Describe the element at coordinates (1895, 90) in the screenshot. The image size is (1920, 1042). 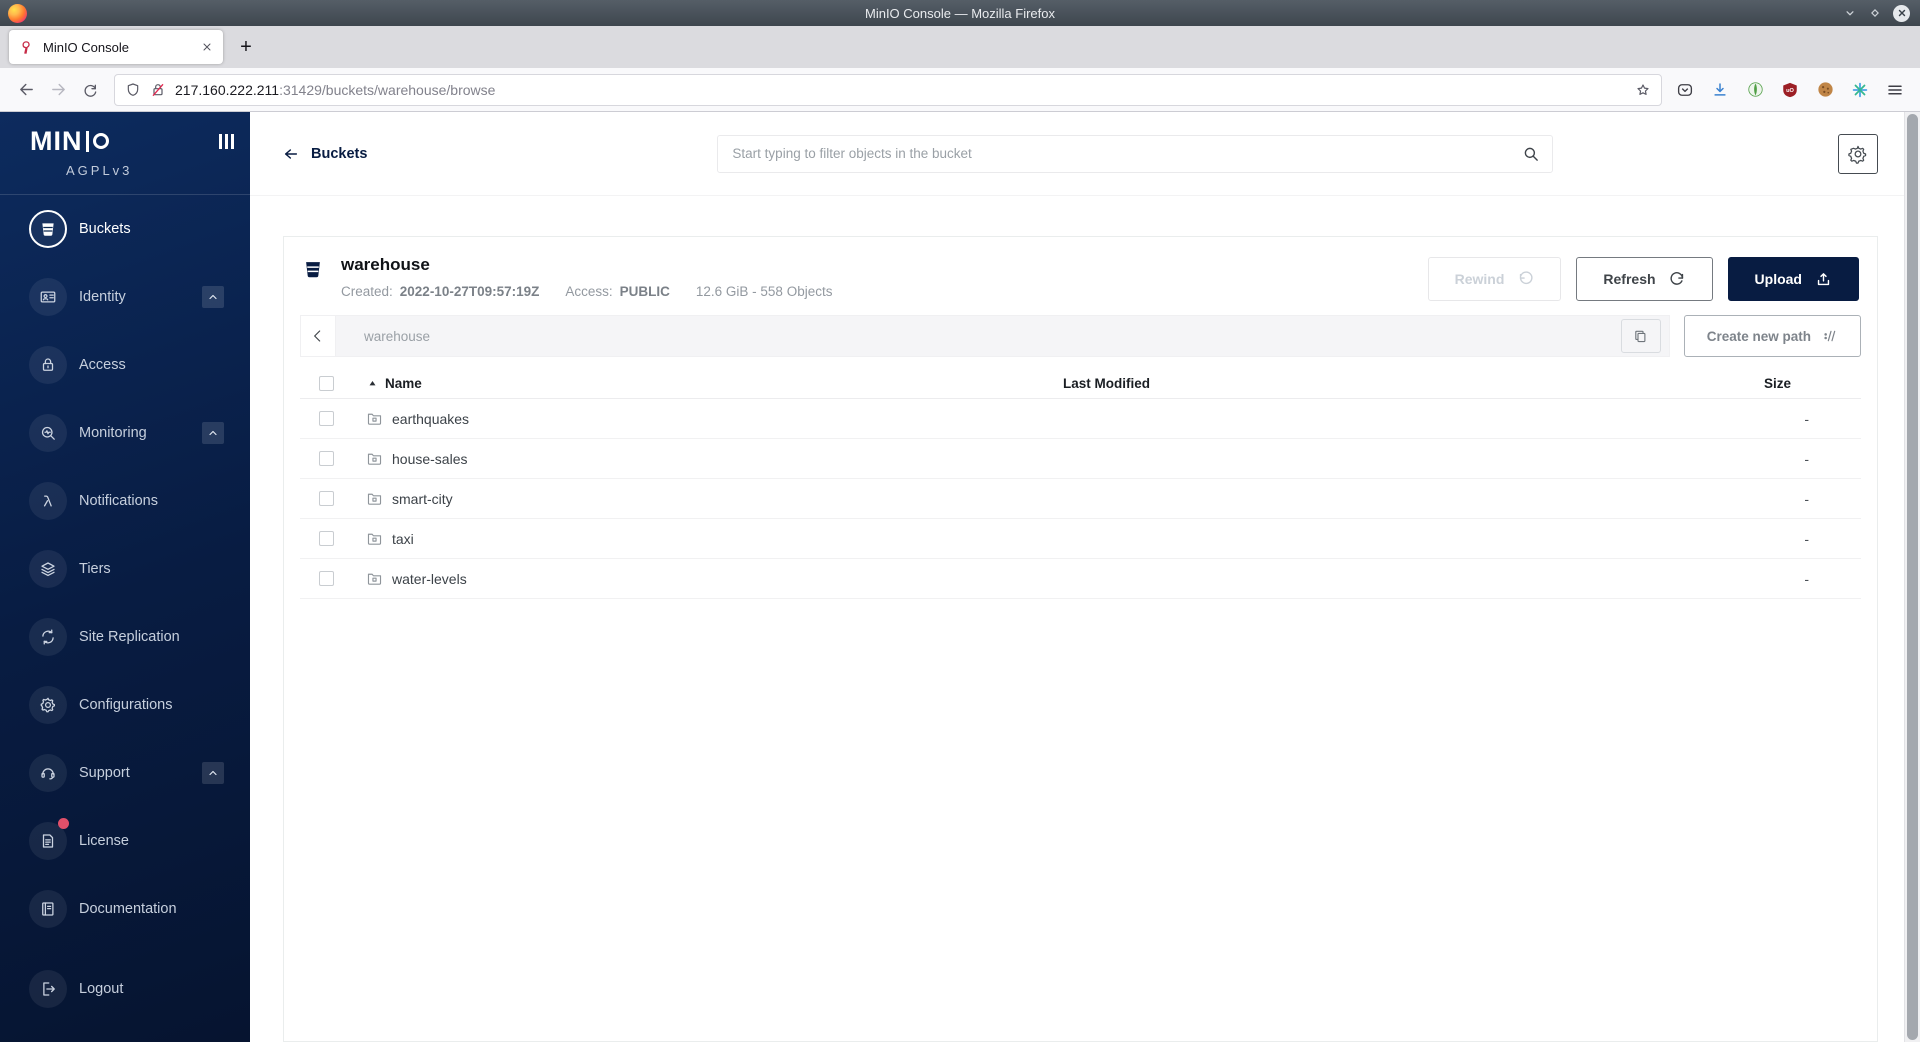
I see `menu-icon` at that location.